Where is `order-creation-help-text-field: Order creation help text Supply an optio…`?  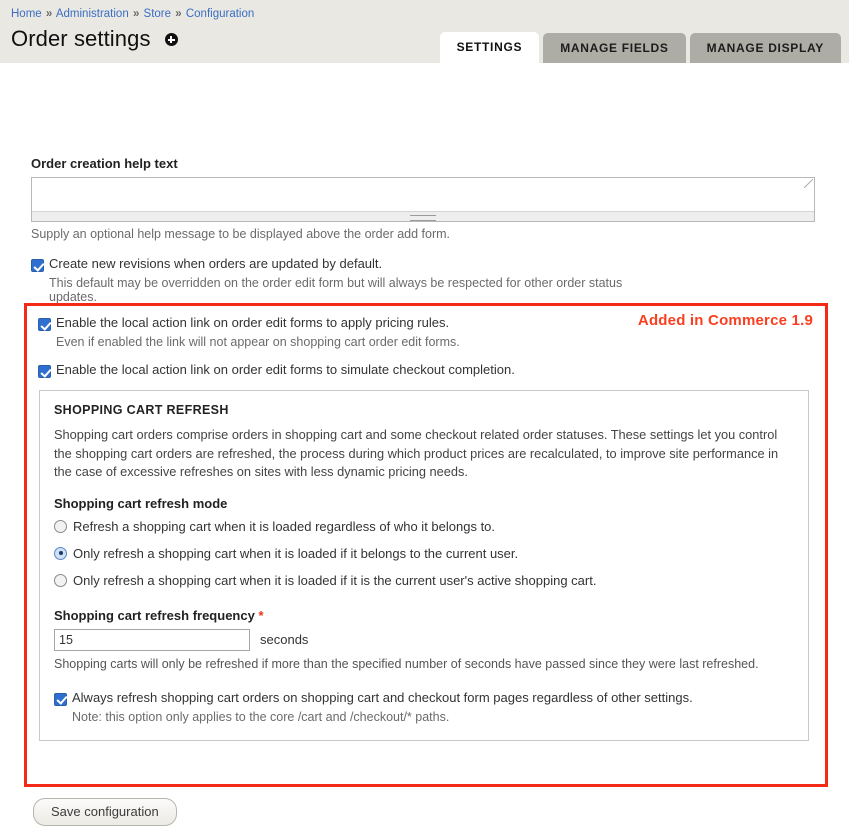
order-creation-help-text-field: Order creation help text Supply an optio… is located at coordinates (423, 198).